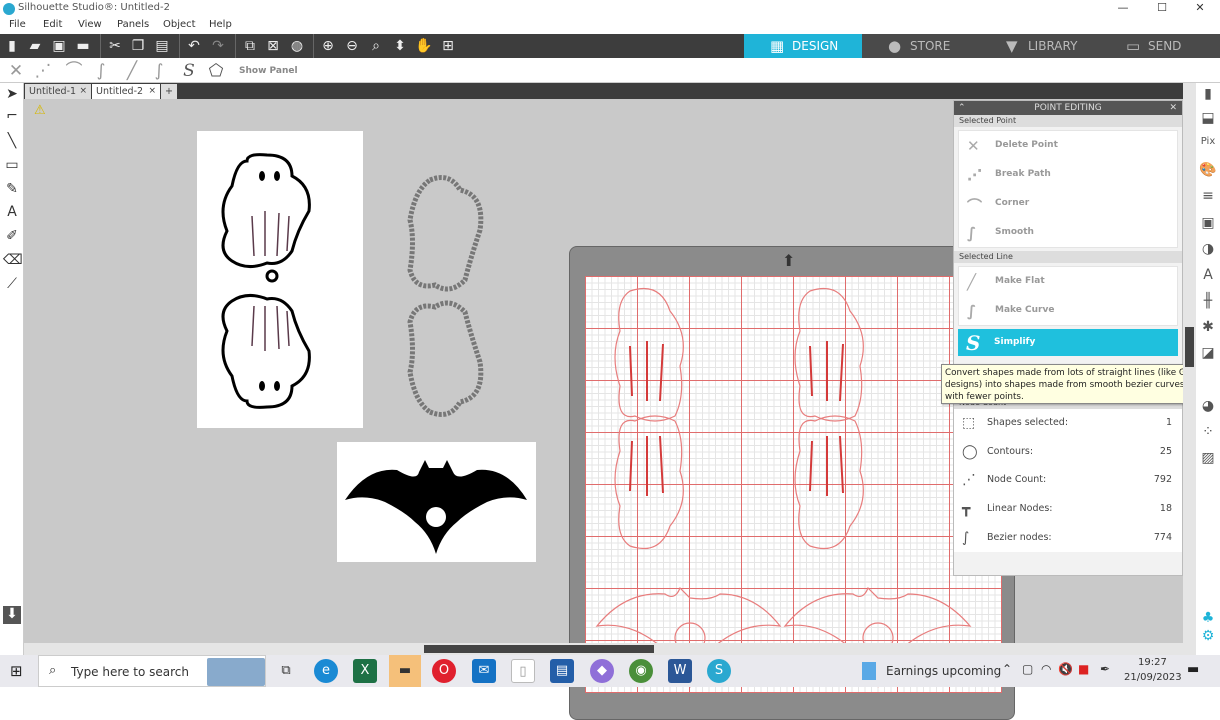 The height and width of the screenshot is (720, 1220). What do you see at coordinates (641, 671) in the screenshot?
I see `chrome-icon: ◉` at bounding box center [641, 671].